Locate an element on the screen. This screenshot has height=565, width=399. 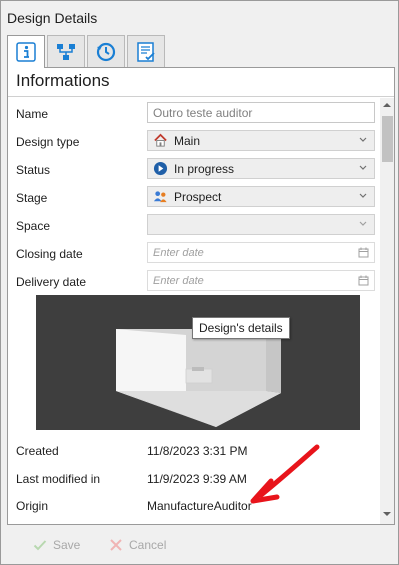
origin-value: ManufactureAuditor is located at coordinates (199, 506).